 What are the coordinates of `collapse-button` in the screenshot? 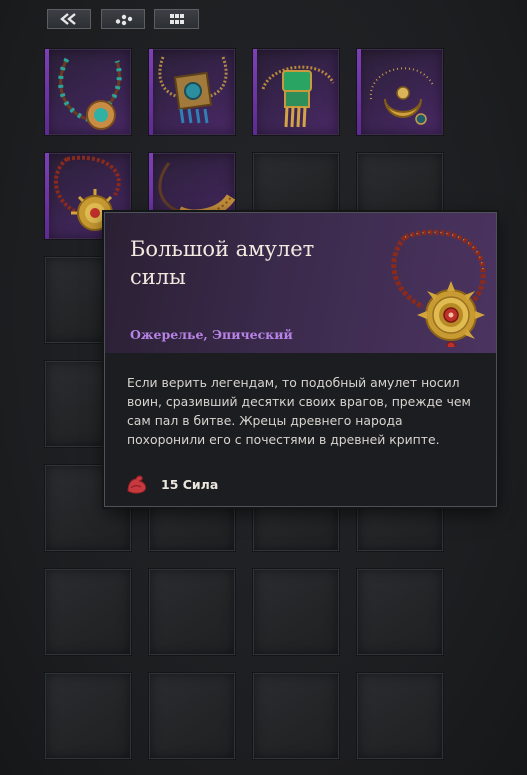 It's located at (69, 19).